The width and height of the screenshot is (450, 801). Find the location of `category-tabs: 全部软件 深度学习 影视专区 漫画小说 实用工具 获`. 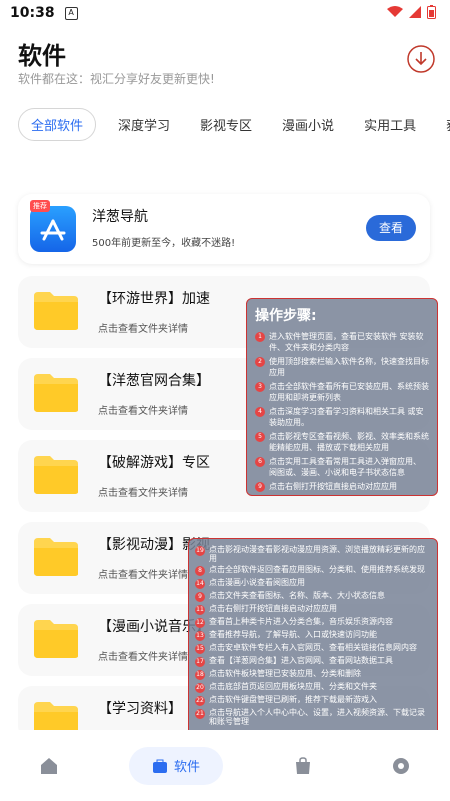

category-tabs: 全部软件 深度学习 影视专区 漫画小说 实用工具 获 is located at coordinates (234, 124).